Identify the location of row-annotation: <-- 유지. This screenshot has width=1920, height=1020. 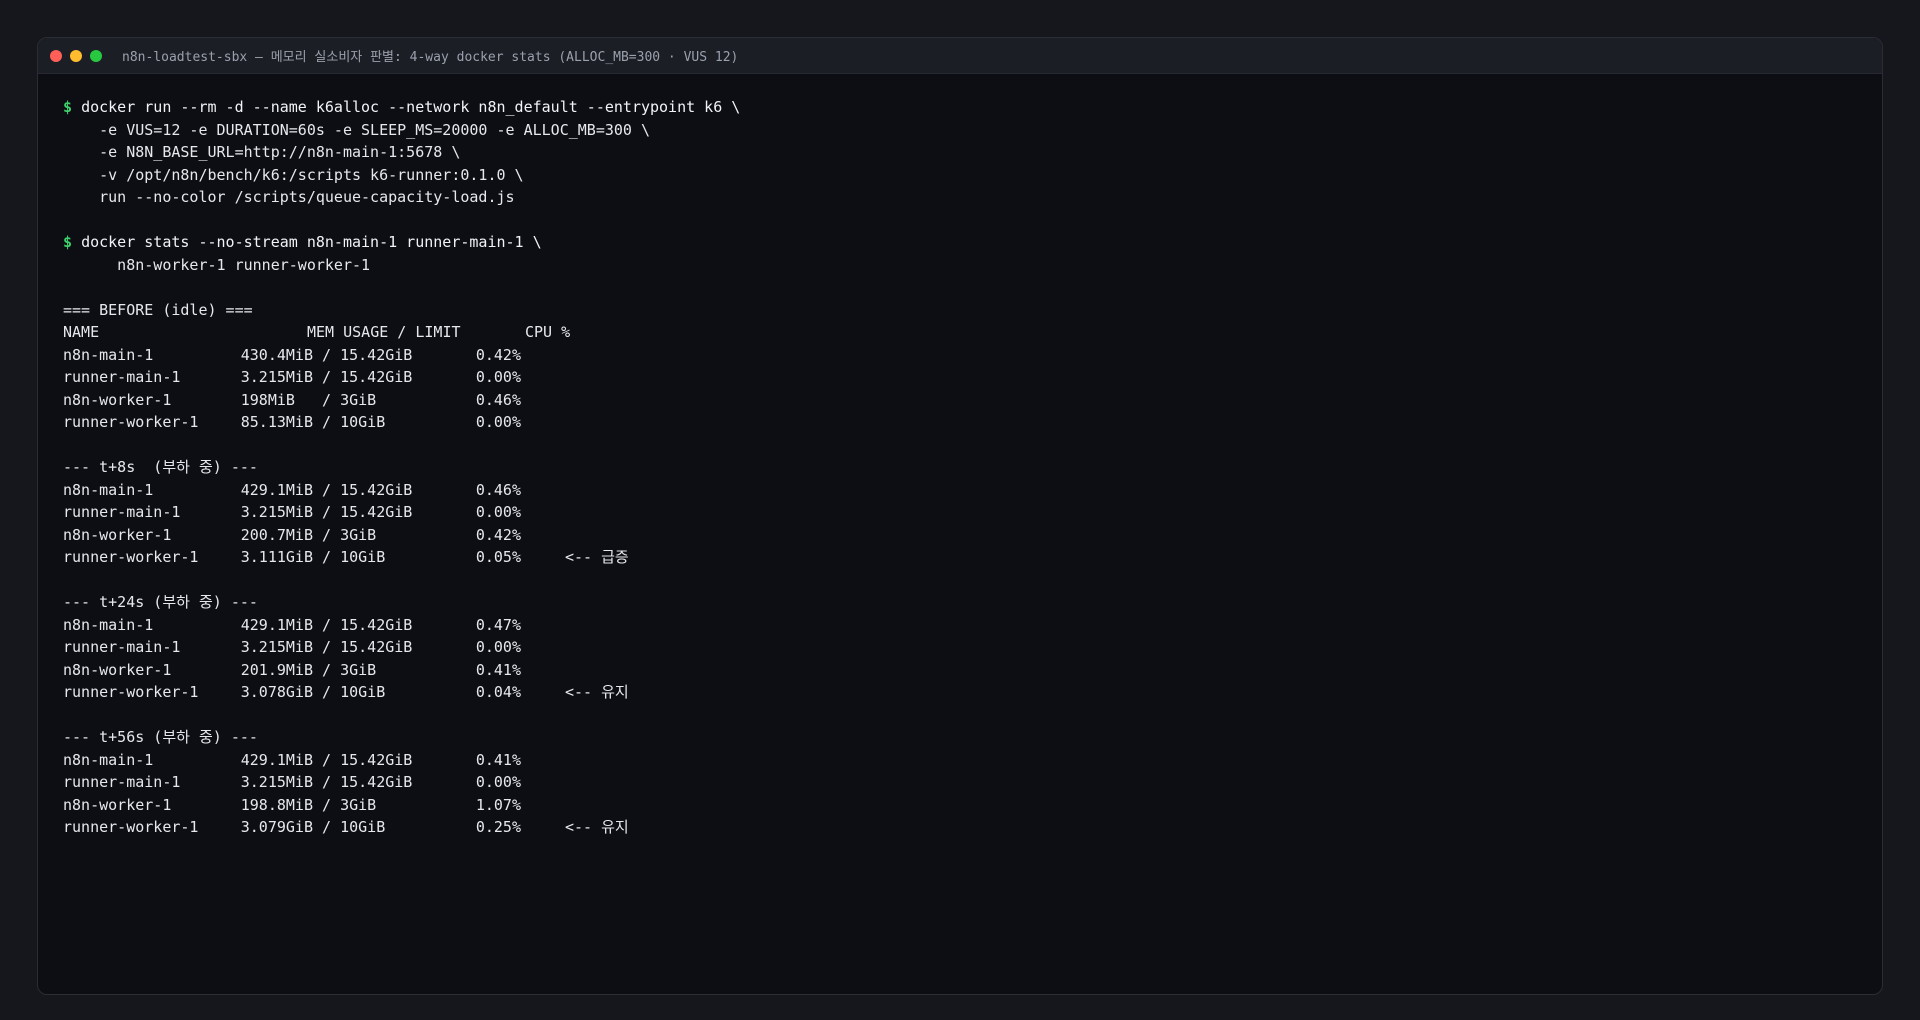
(597, 692).